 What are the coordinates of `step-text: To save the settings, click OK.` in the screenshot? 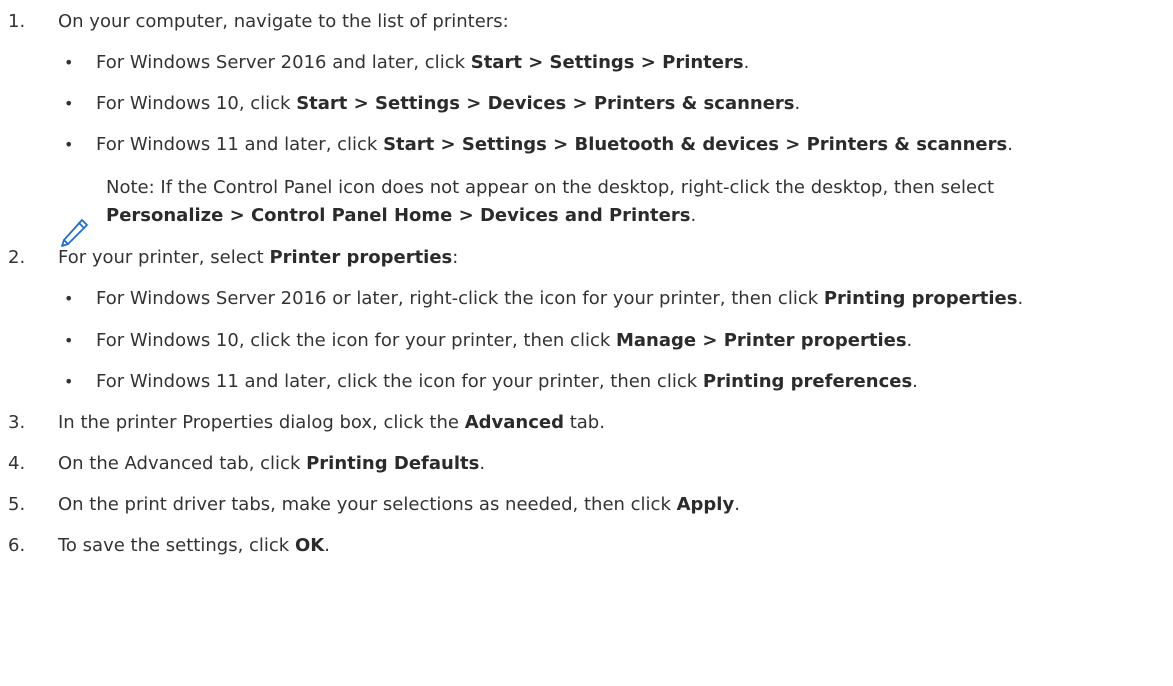 It's located at (194, 545).